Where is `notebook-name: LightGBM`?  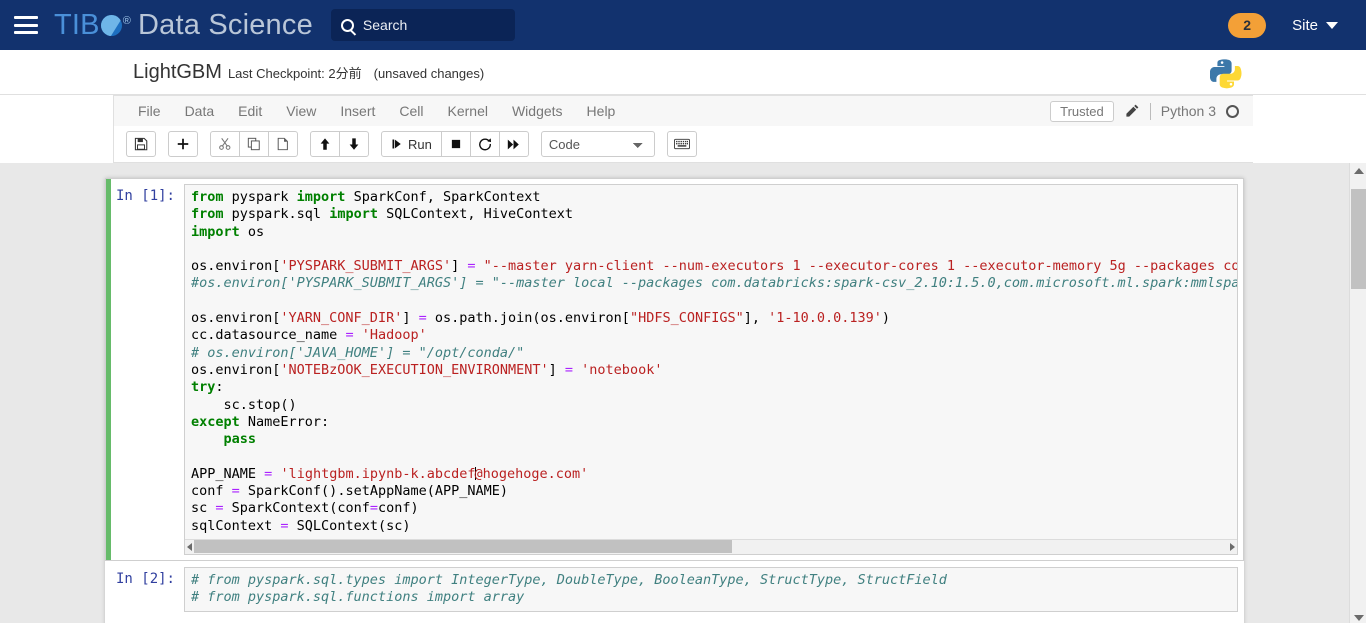
notebook-name: LightGBM is located at coordinates (177, 72).